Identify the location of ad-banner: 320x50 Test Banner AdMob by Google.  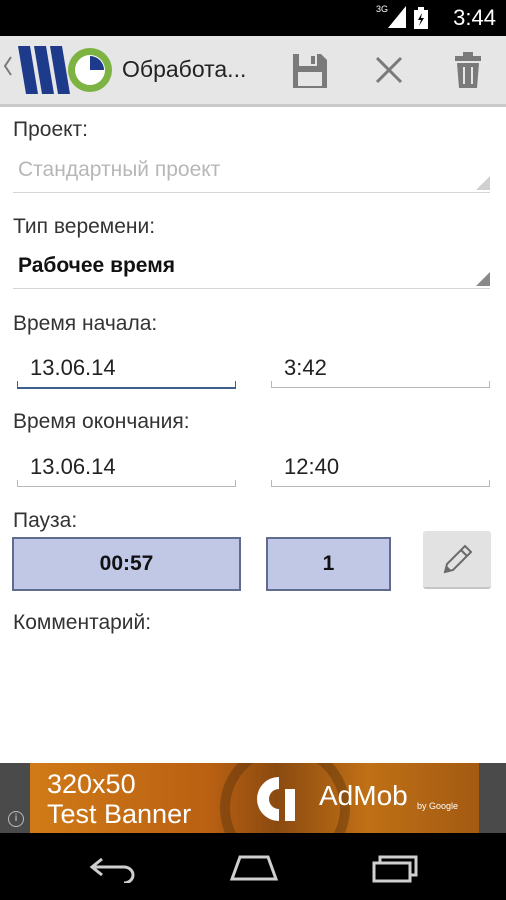
(254, 798).